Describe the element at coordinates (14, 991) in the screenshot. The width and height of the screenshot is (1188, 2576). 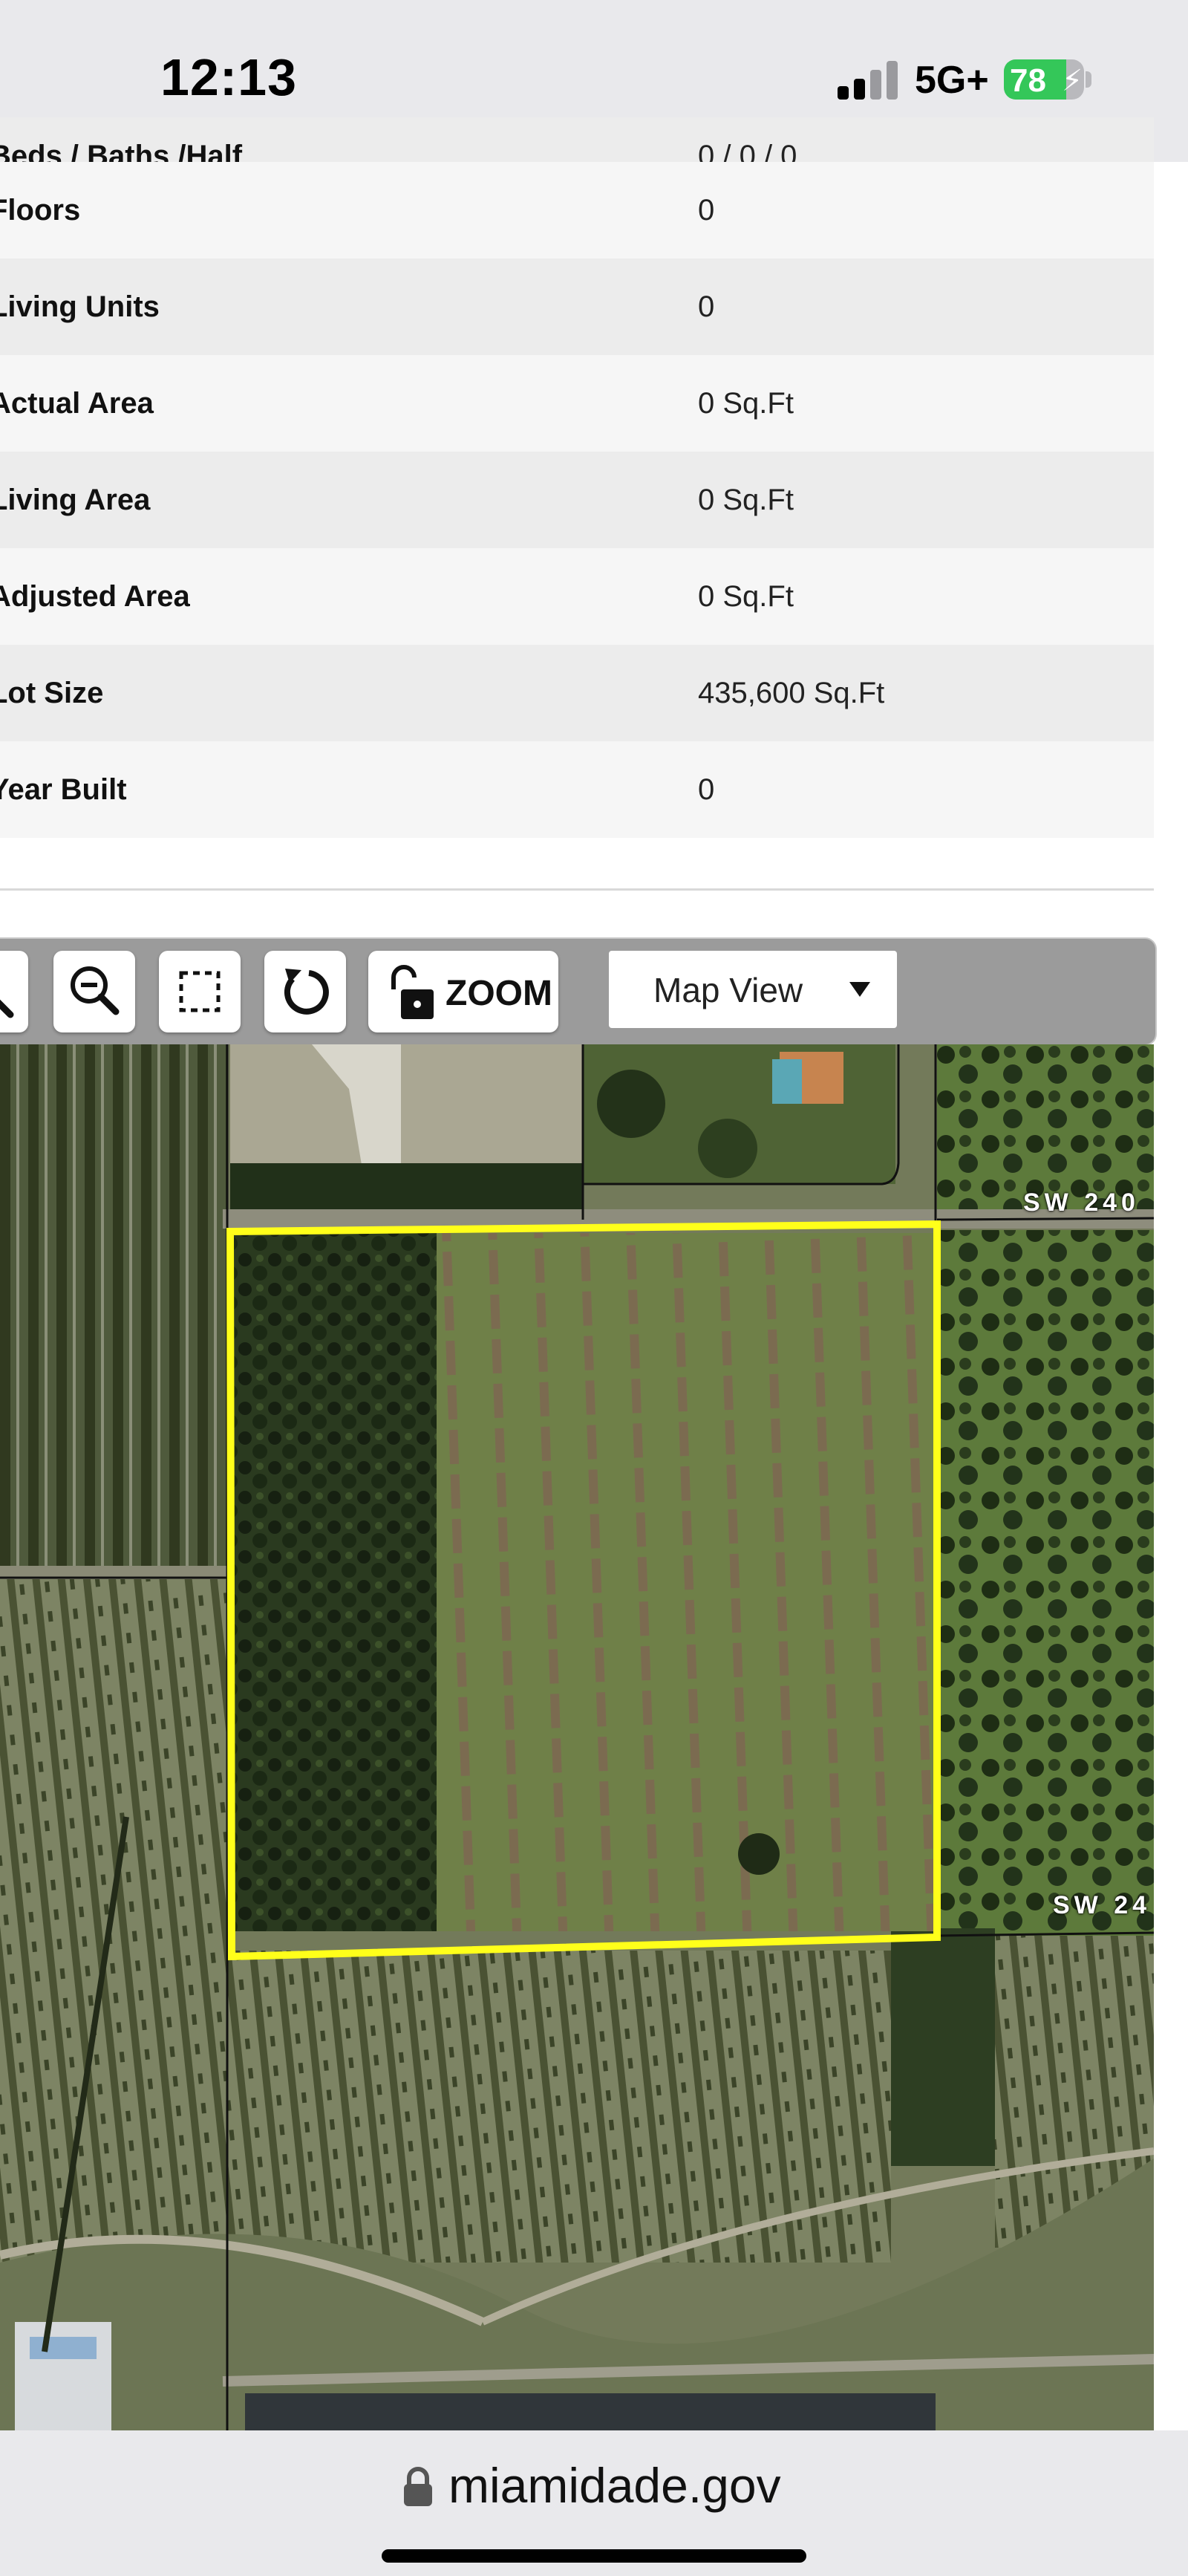
I see `zoom-in-button` at that location.